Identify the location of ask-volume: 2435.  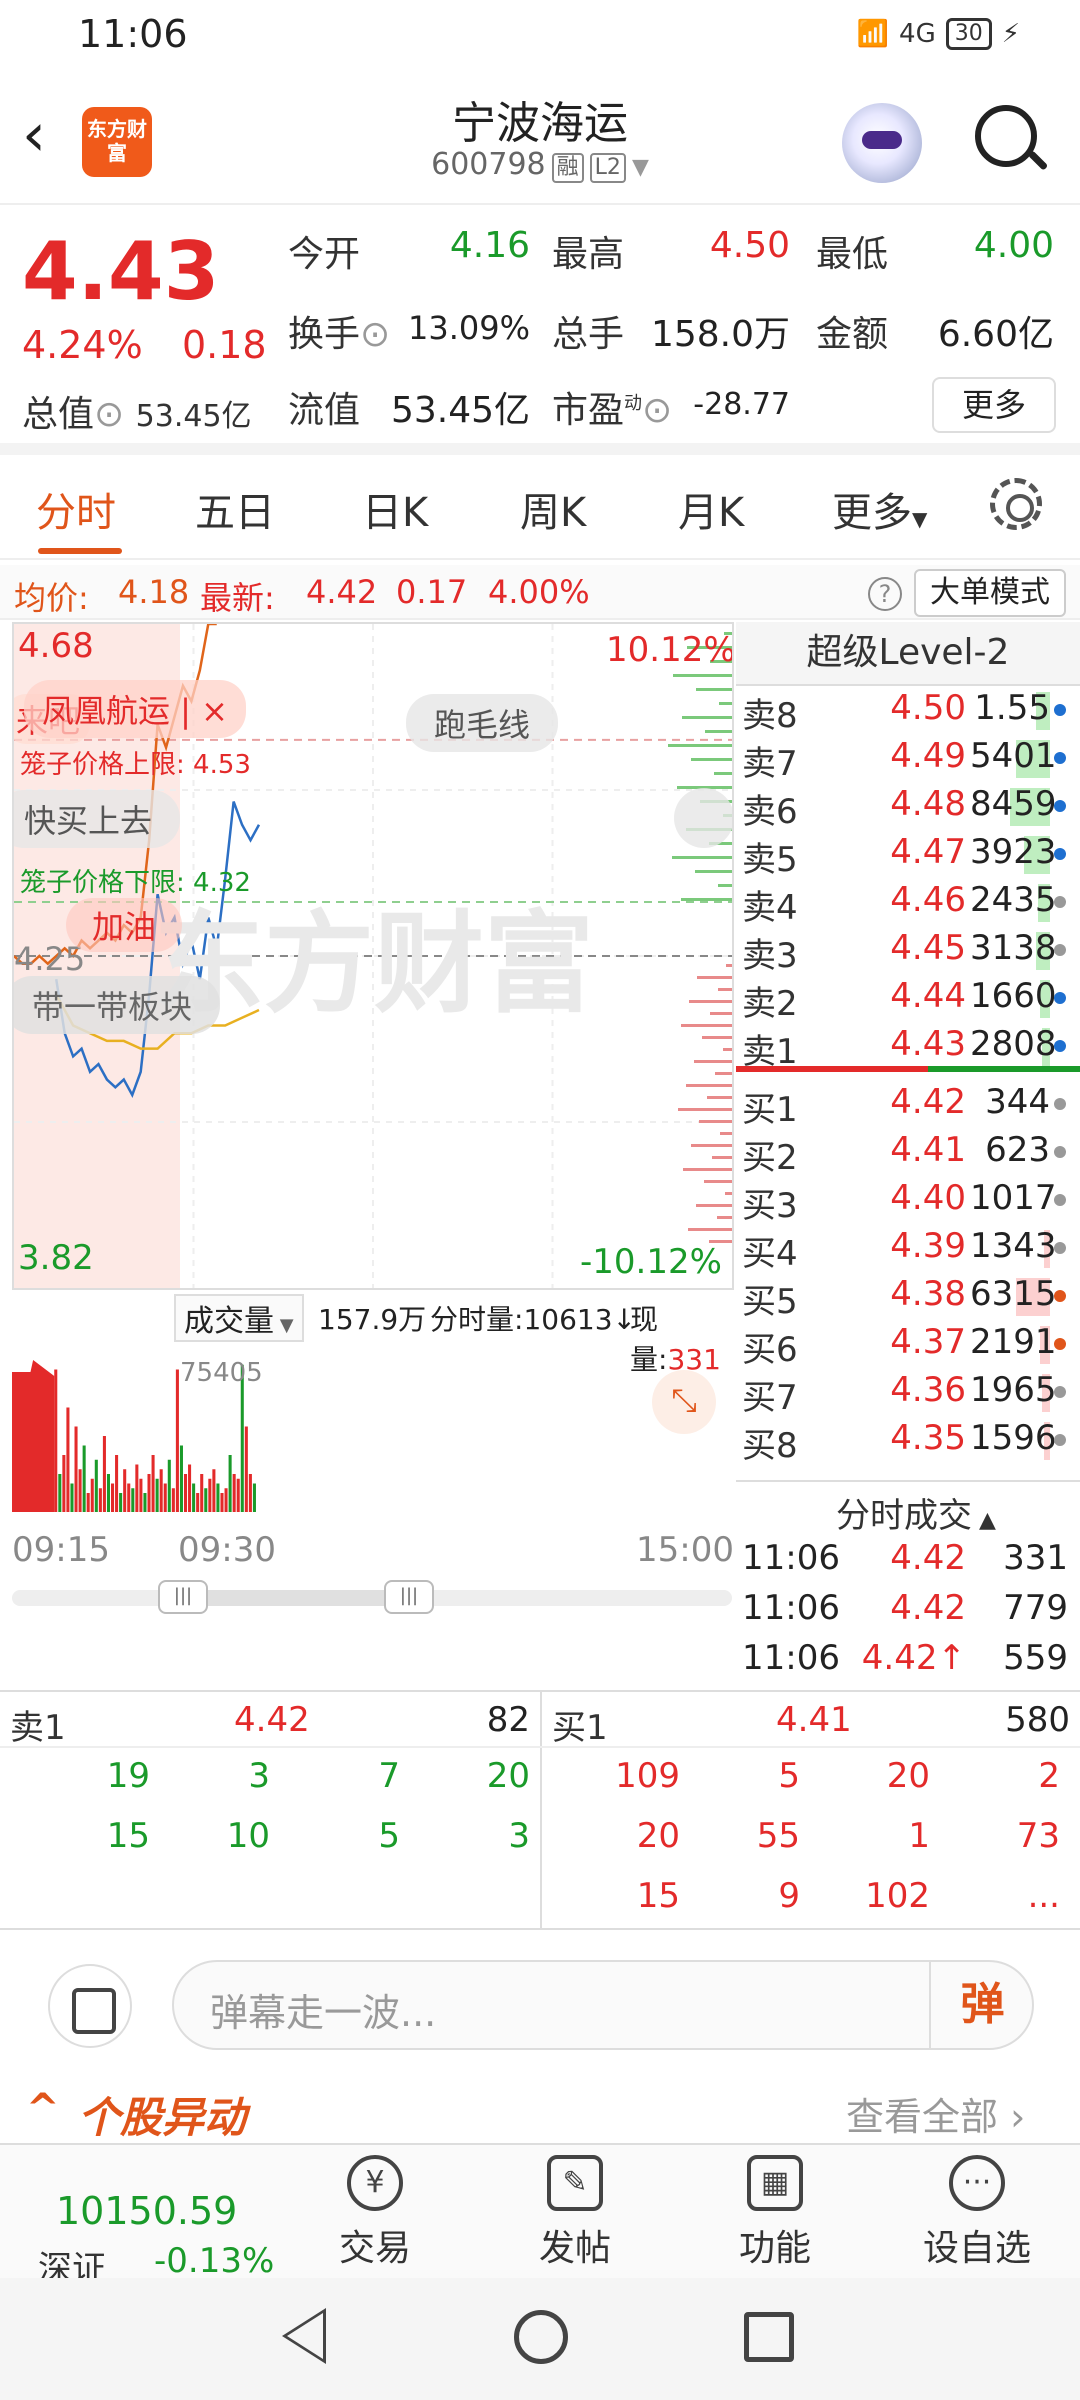
(1013, 900).